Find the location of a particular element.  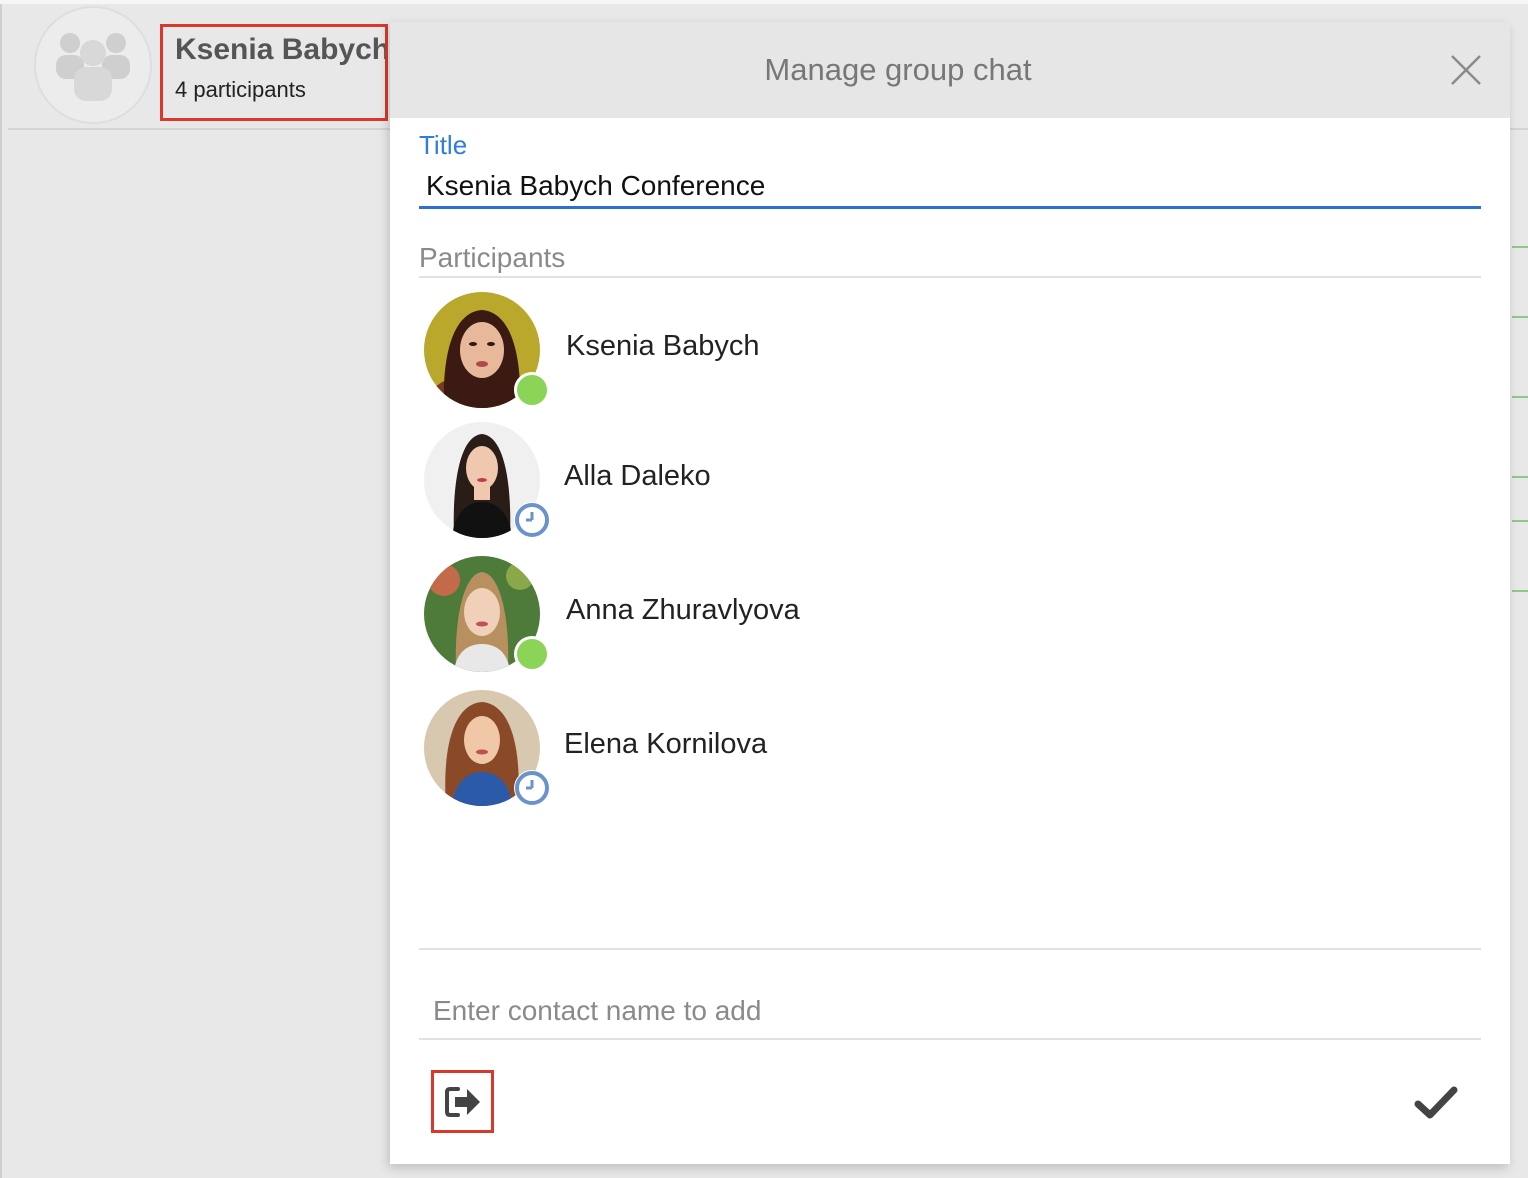

leave-chat-icon is located at coordinates (462, 1101).